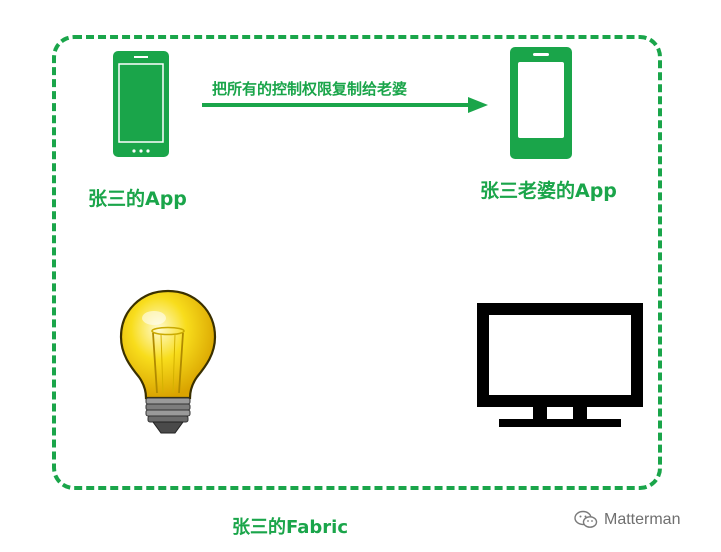 Image resolution: width=721 pixels, height=552 pixels. Describe the element at coordinates (141, 104) in the screenshot. I see `zhangsan-phone-icon` at that location.